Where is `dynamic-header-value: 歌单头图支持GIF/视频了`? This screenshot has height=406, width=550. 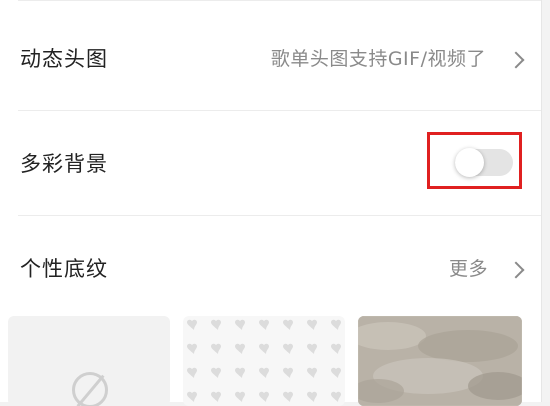
dynamic-header-value: 歌单头图支持GIF/视频了 is located at coordinates (378, 59).